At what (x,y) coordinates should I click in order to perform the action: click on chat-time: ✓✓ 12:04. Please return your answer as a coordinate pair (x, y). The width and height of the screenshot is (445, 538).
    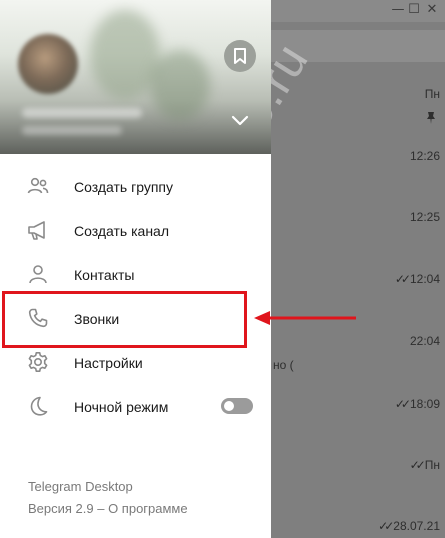
    Looking at the image, I should click on (417, 279).